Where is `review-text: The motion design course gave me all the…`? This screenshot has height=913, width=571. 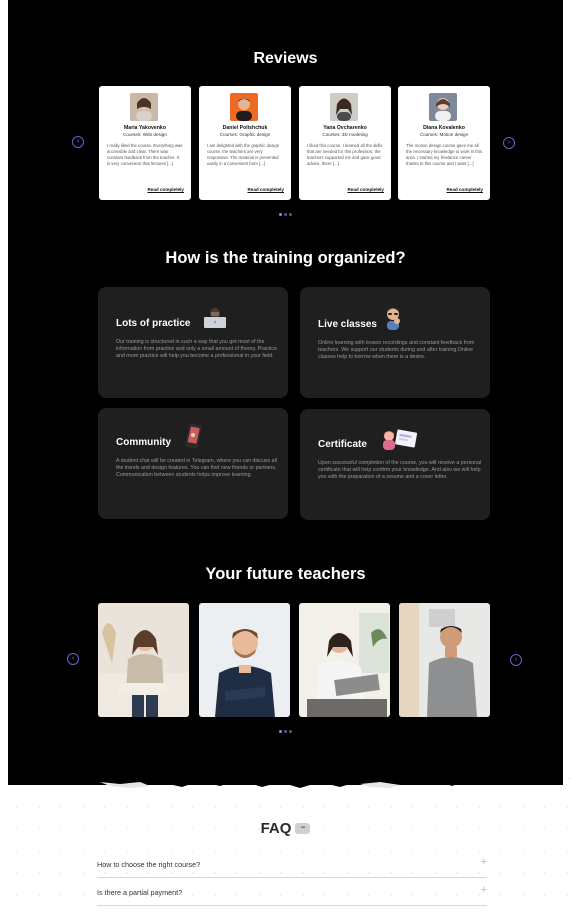 review-text: The motion design course gave me all the… is located at coordinates (444, 154).